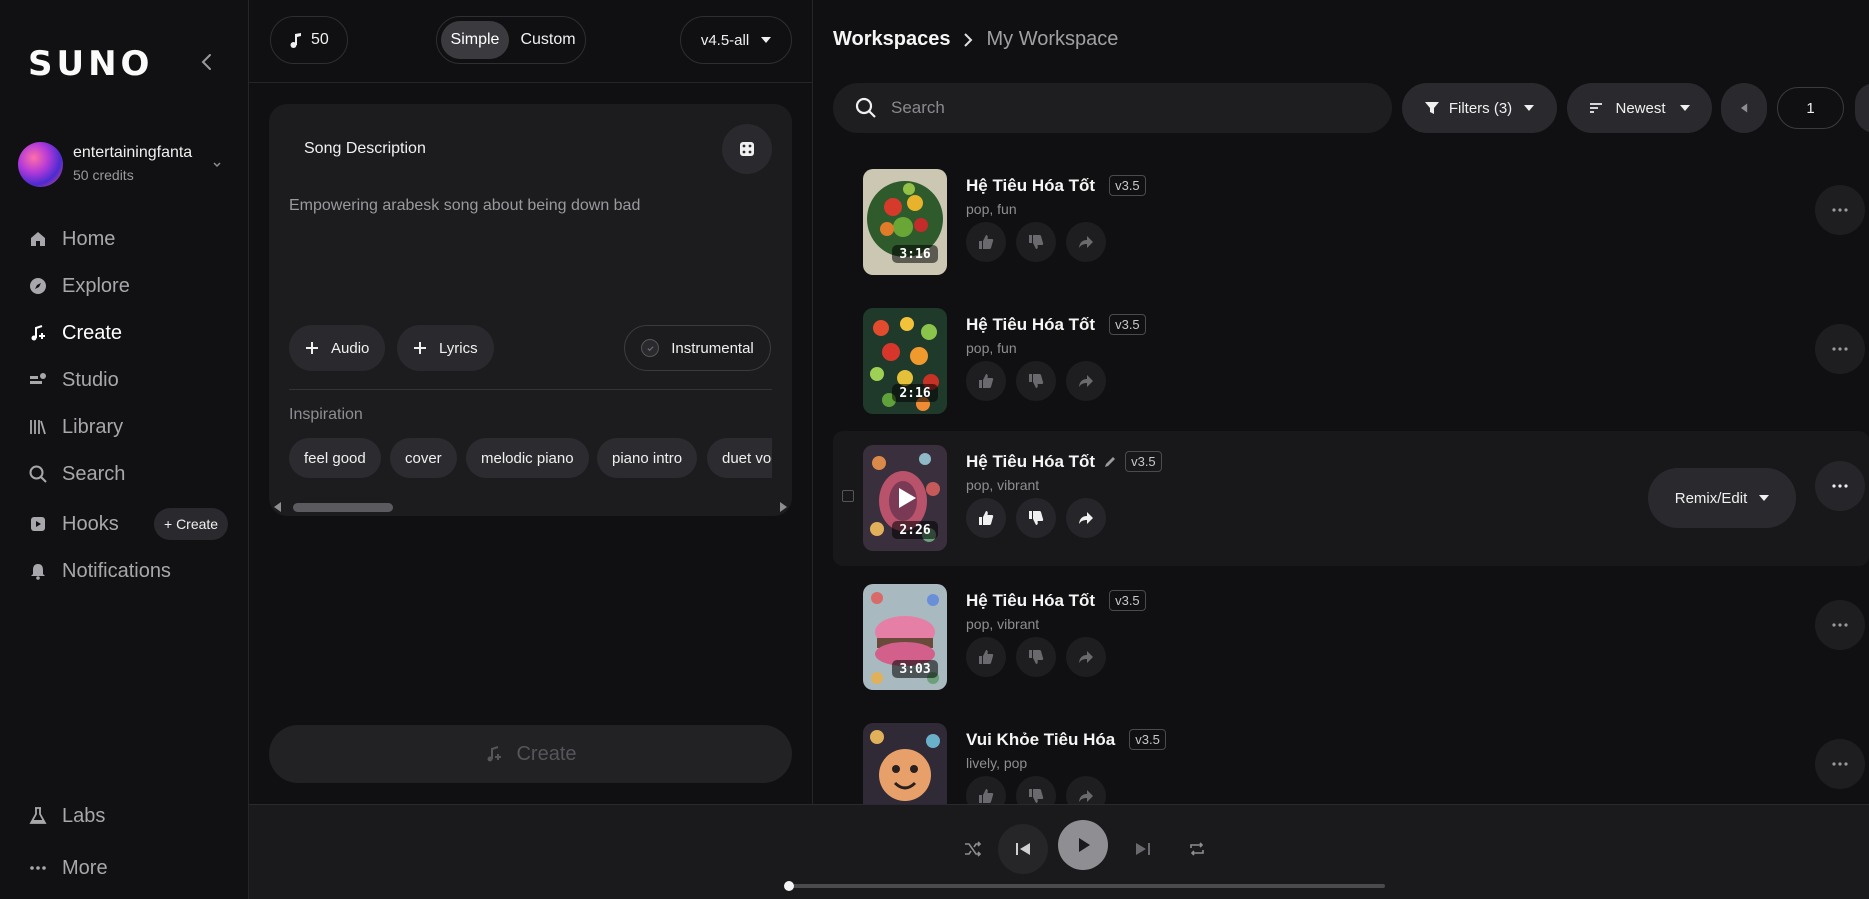 The height and width of the screenshot is (899, 1869). I want to click on create-button: Create, so click(530, 754).